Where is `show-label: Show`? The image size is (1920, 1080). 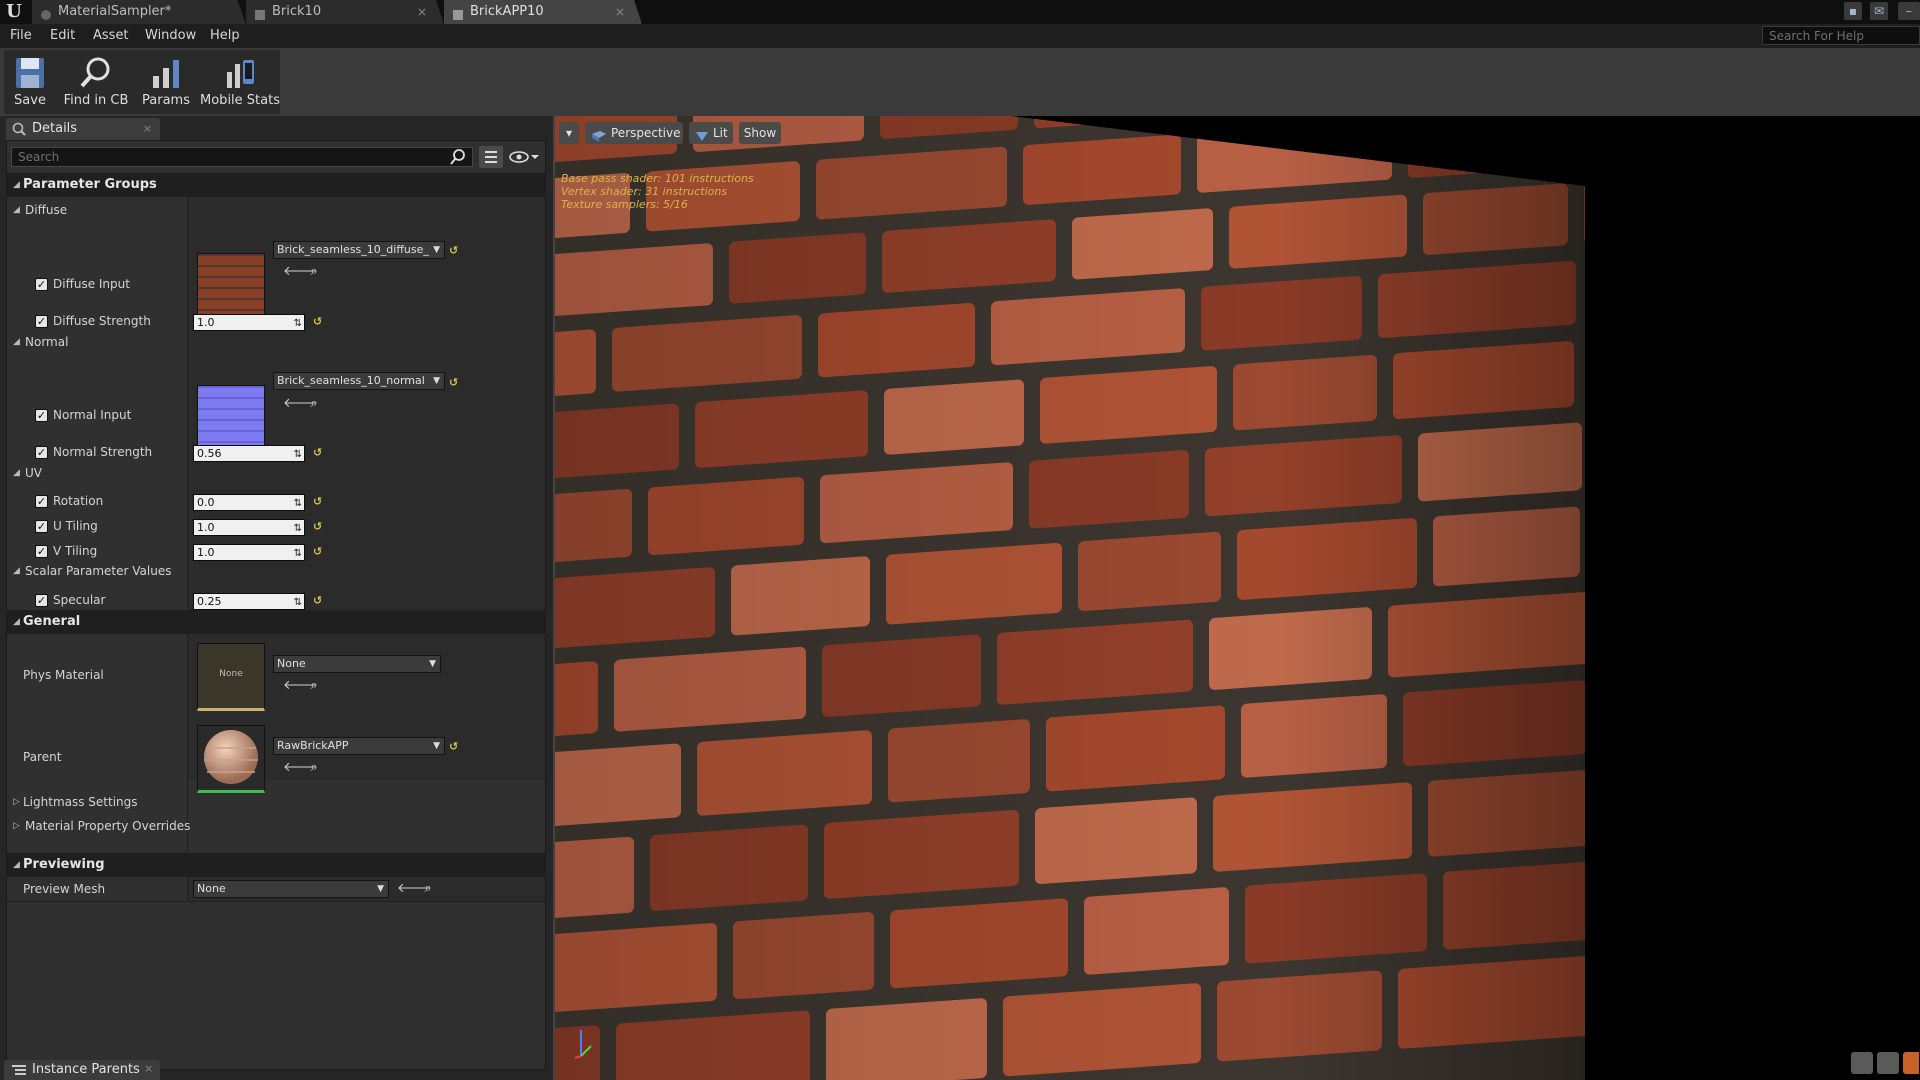 show-label: Show is located at coordinates (760, 133).